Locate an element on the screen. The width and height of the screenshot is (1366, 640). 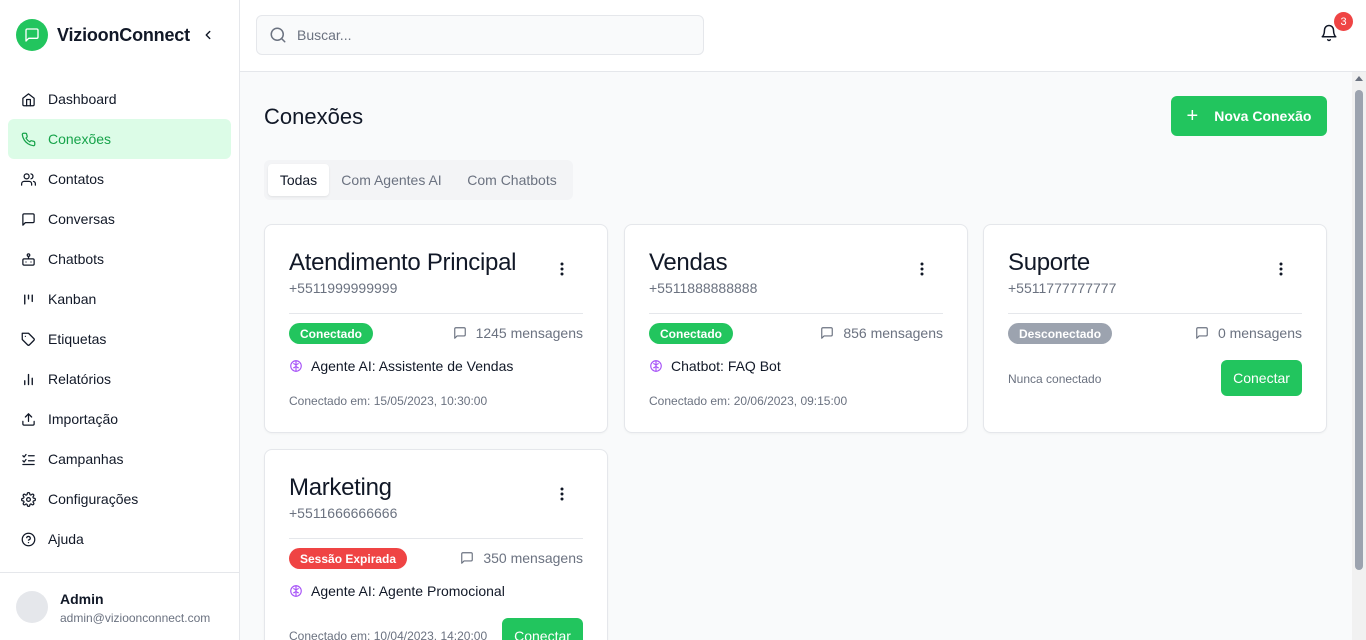
sidebar-item-kanban: Kanban is located at coordinates (119, 299).